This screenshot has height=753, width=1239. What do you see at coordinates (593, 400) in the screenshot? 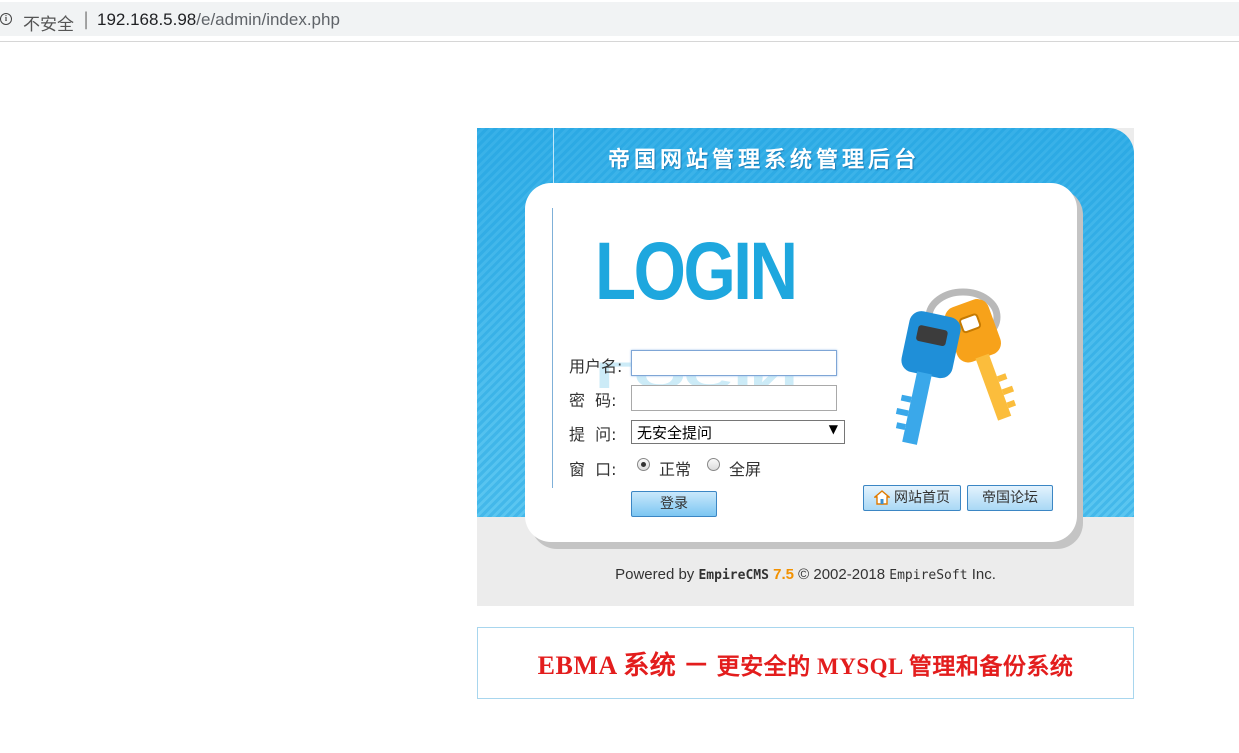
I see `password-label: 密 码:` at bounding box center [593, 400].